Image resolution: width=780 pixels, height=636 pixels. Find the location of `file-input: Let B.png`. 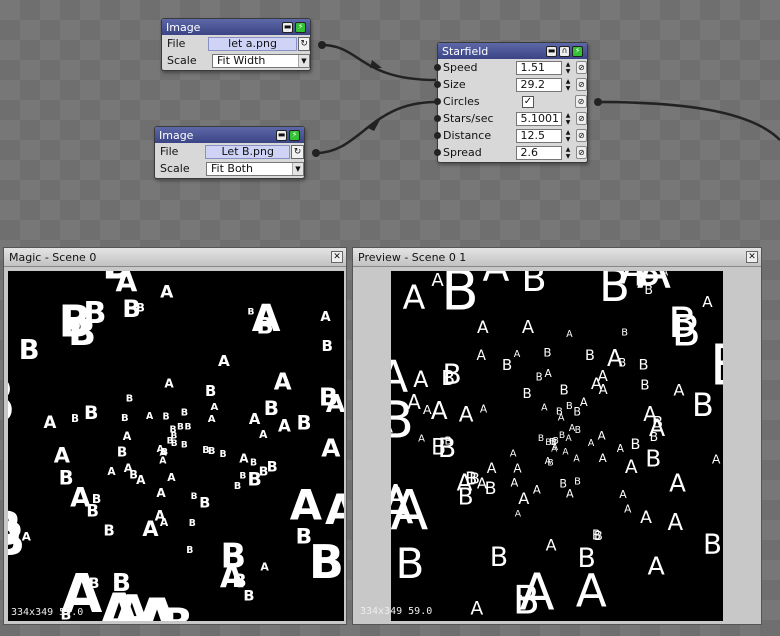

file-input: Let B.png is located at coordinates (248, 151).